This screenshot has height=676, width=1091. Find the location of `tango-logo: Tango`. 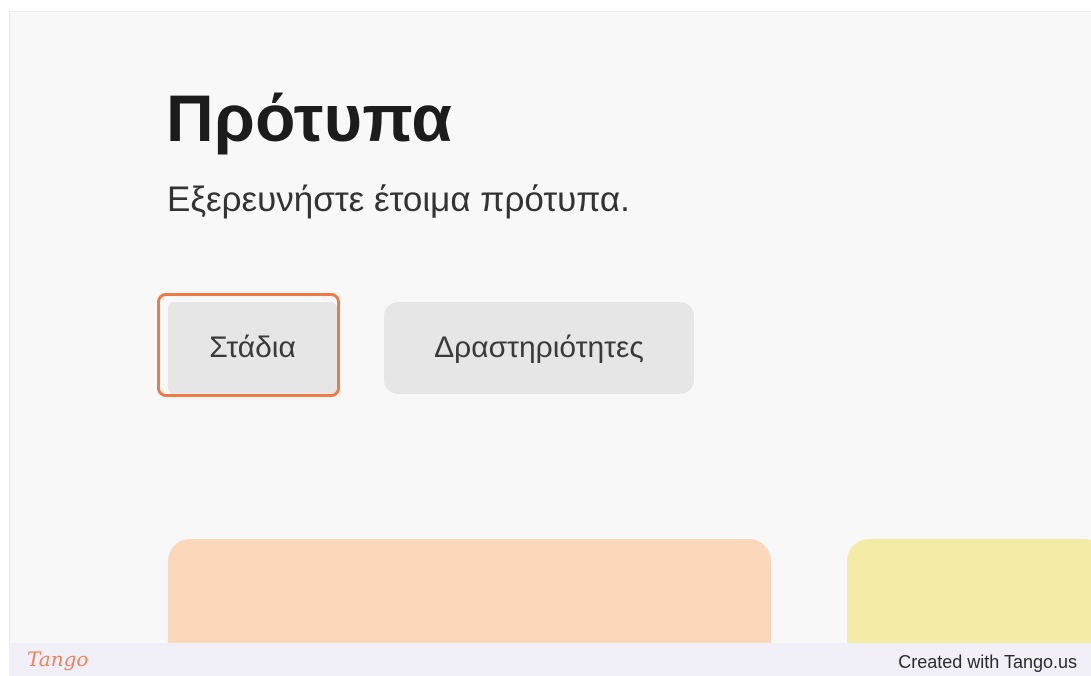

tango-logo: Tango is located at coordinates (58, 659).